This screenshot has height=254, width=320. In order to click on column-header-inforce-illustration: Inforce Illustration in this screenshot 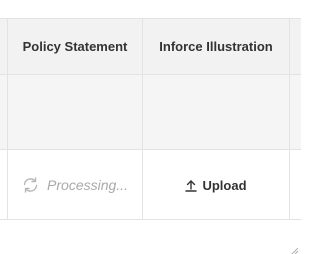, I will do `click(216, 46)`.